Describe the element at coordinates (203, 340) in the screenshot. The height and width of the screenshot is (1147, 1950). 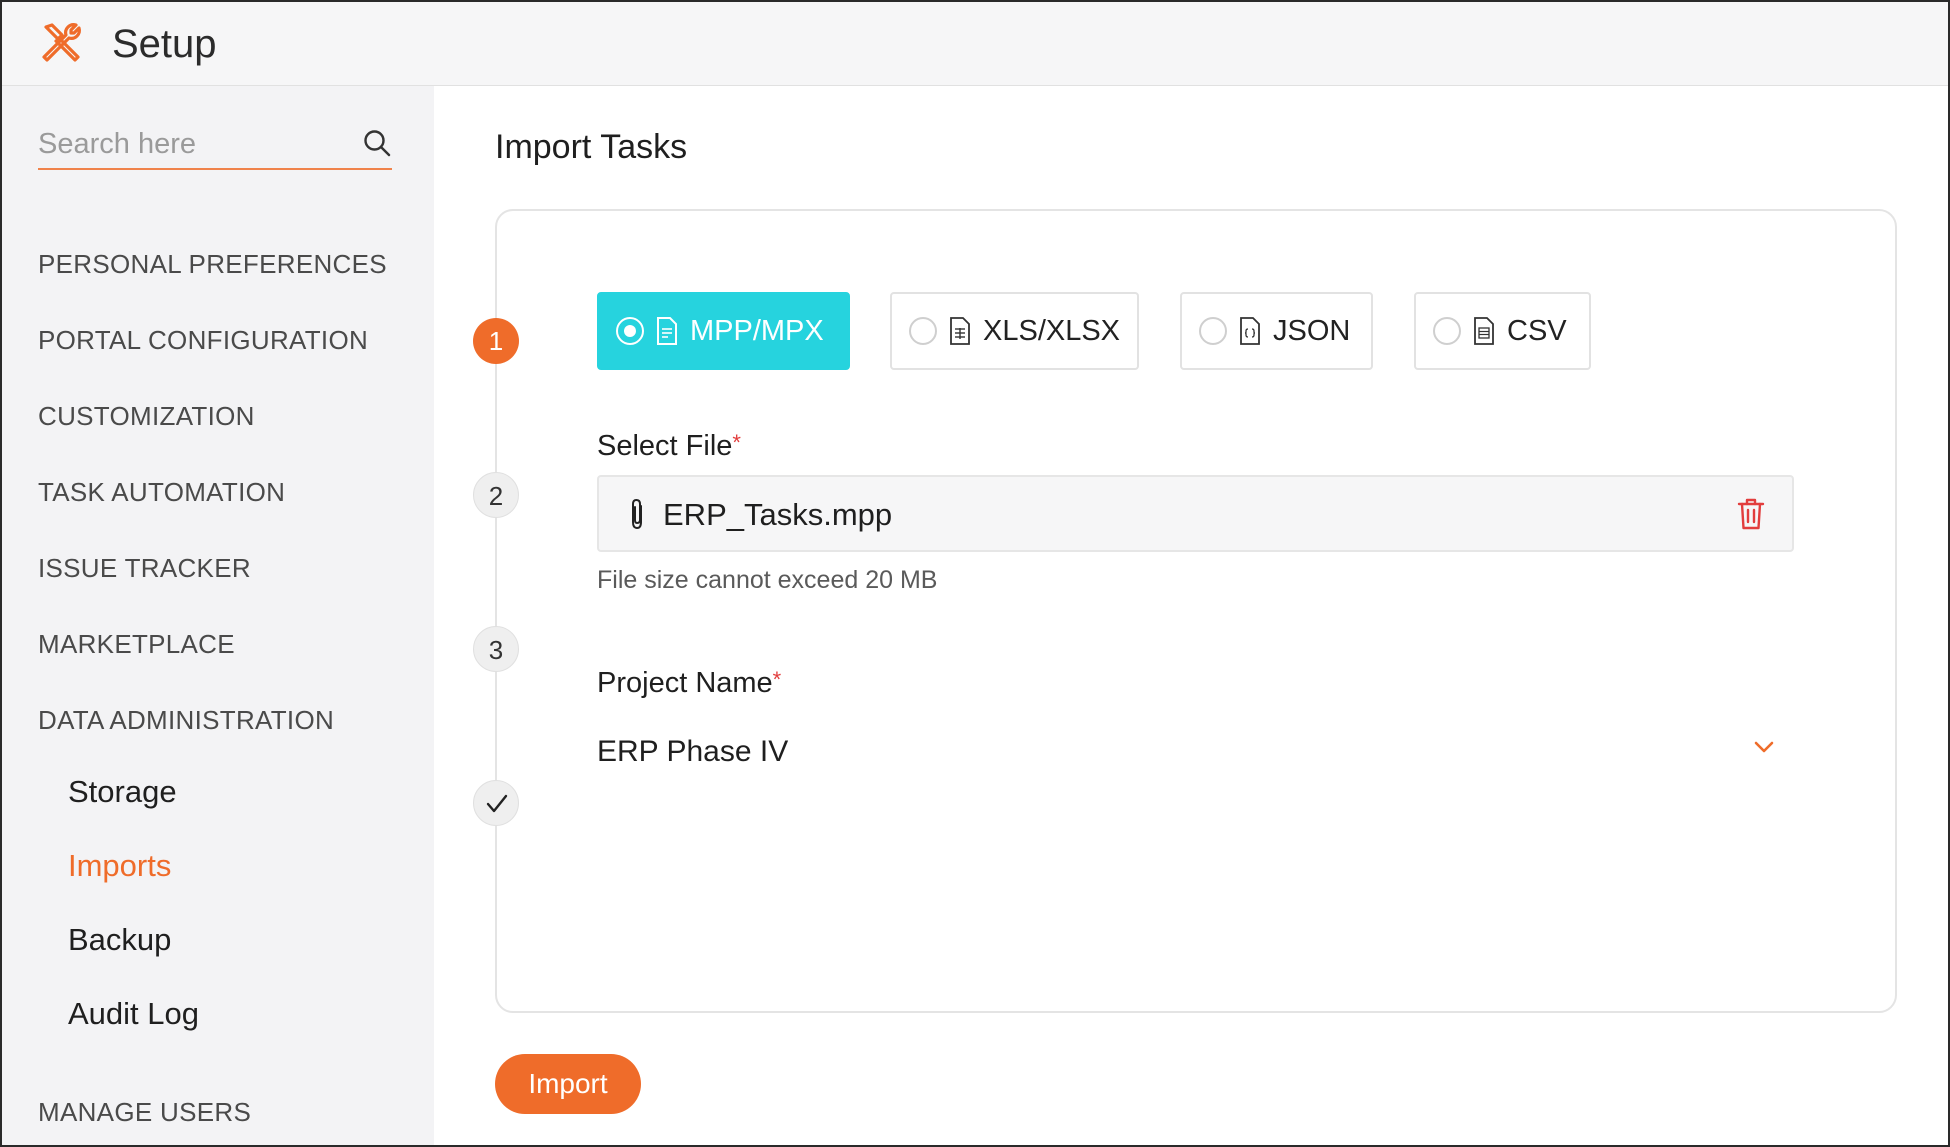
I see `sidebar-item-portal-configuration: PORTAL CONFIGURATION` at that location.